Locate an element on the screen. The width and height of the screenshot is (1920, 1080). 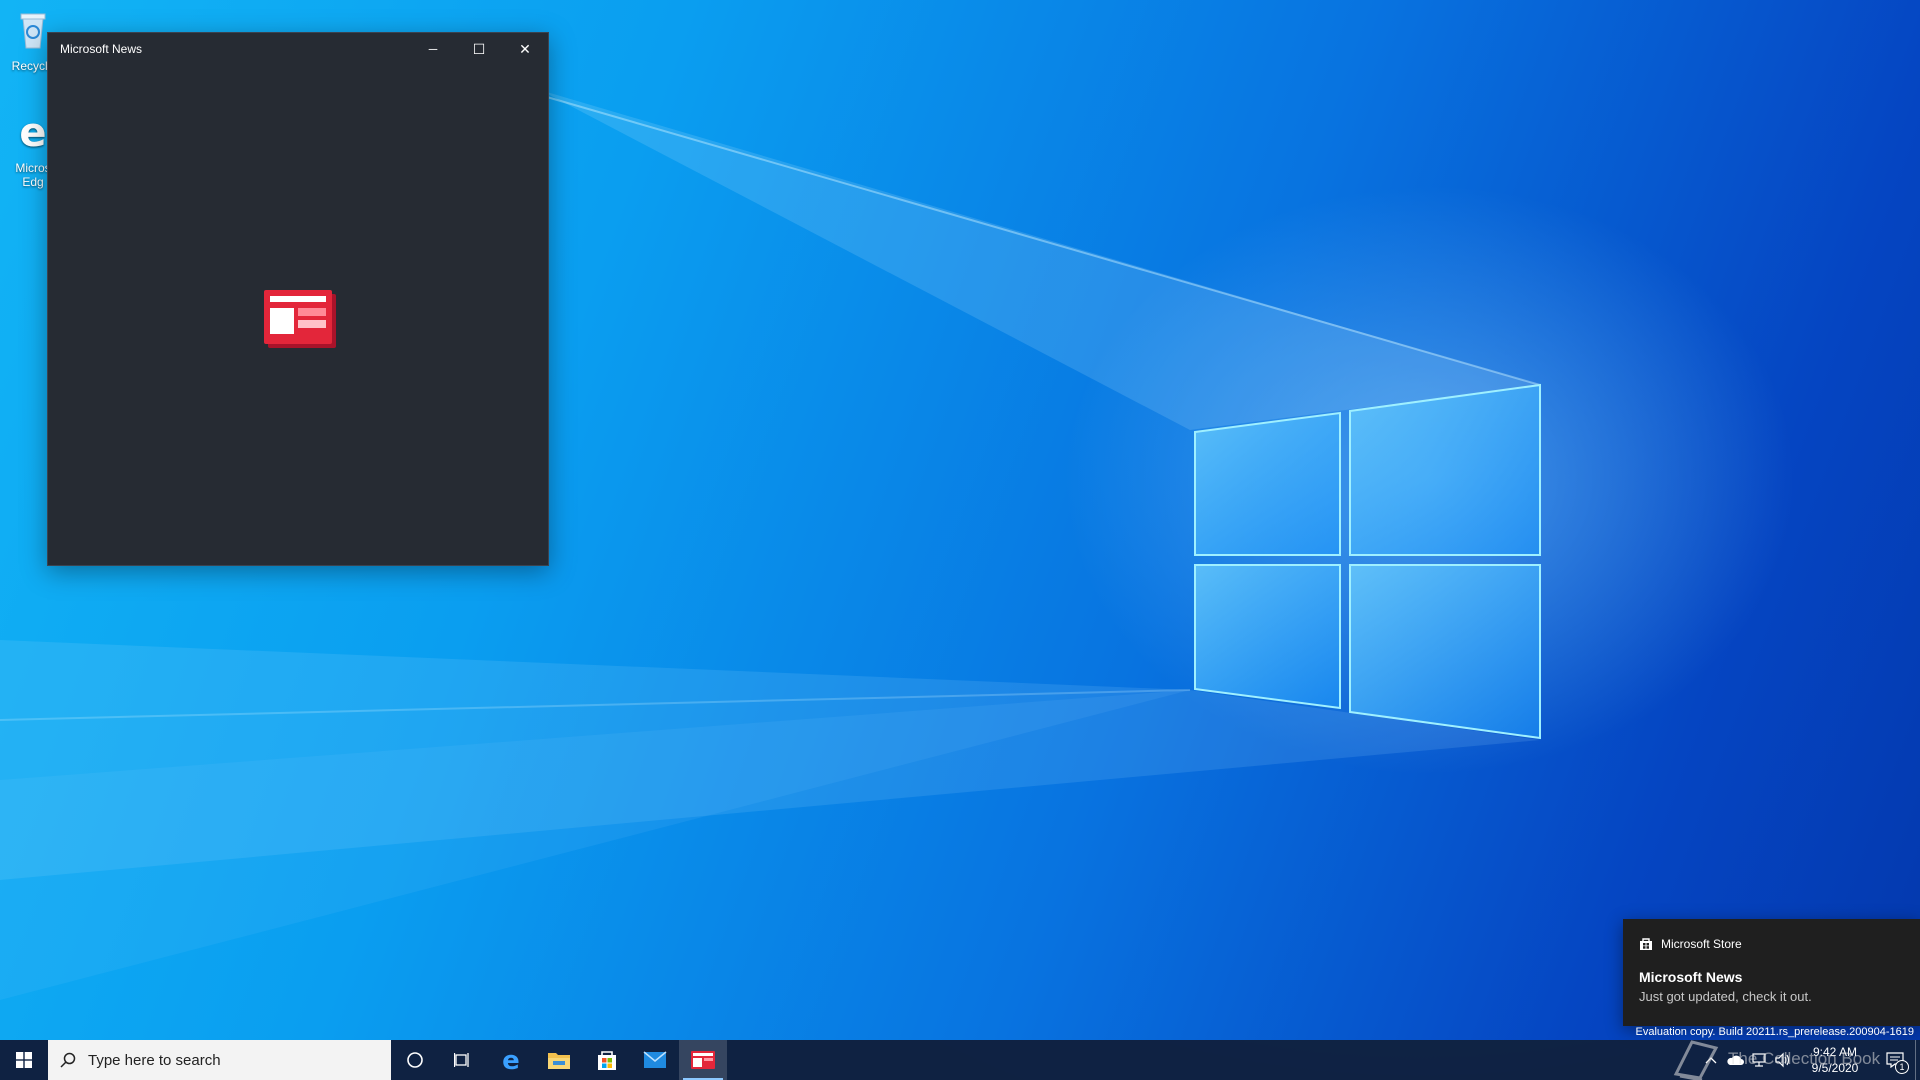
folder-icon is located at coordinates (559, 1061).